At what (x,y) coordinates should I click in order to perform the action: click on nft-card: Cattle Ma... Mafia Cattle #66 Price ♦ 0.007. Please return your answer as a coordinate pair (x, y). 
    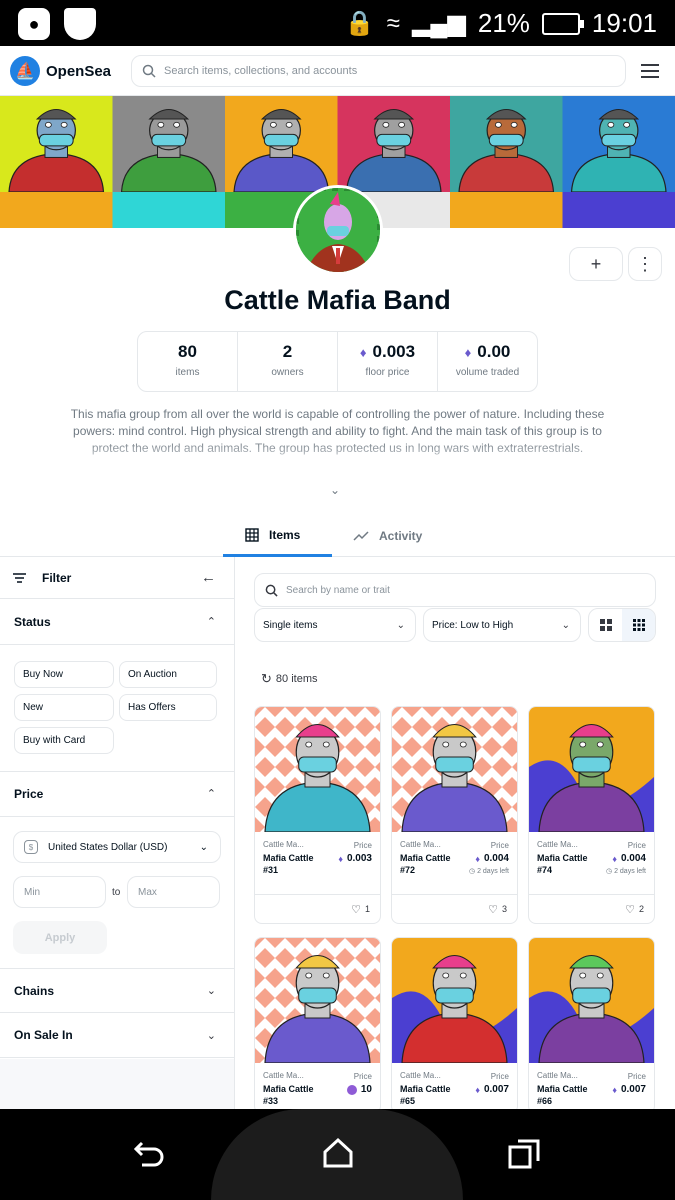
    Looking at the image, I should click on (591, 1023).